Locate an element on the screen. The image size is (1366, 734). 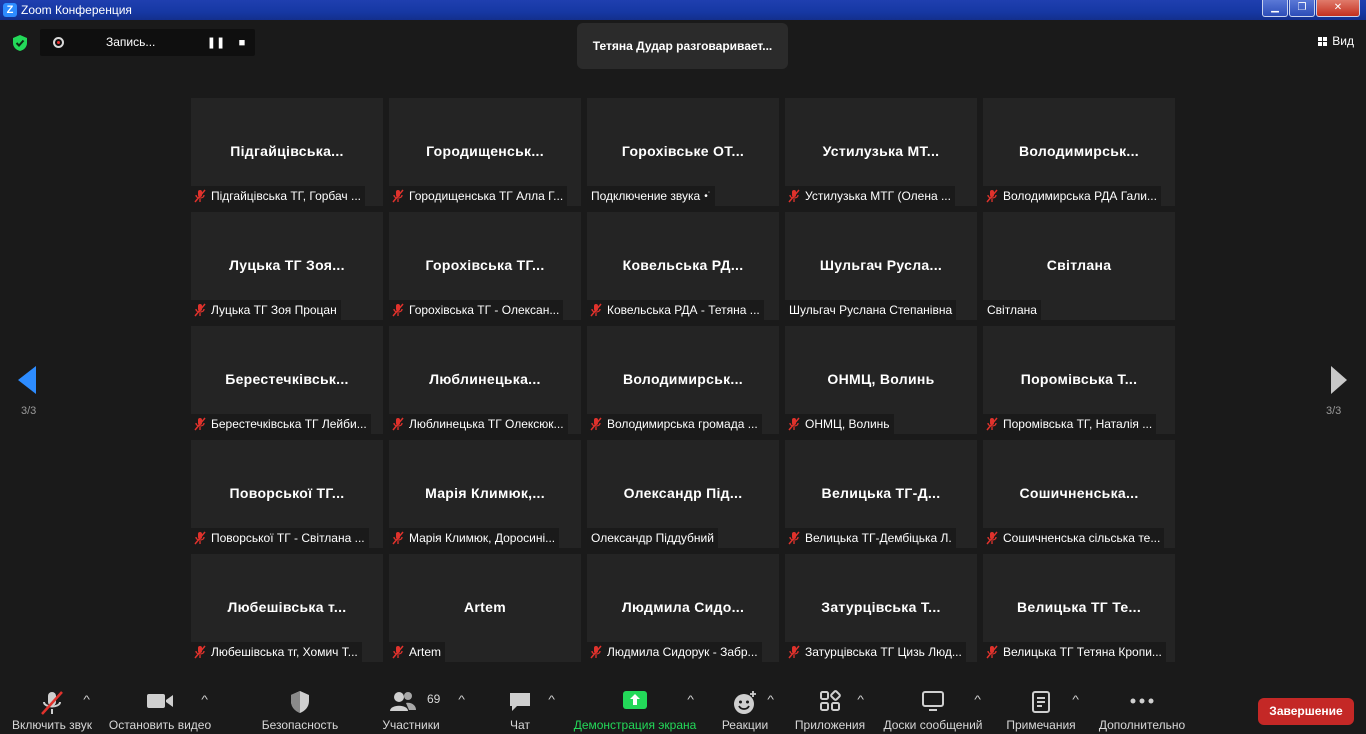
reactions-label: Реакции is located at coordinates (745, 725).